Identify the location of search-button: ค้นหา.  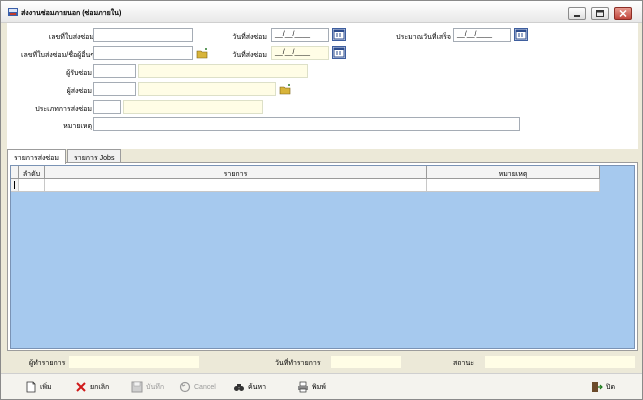
(249, 387).